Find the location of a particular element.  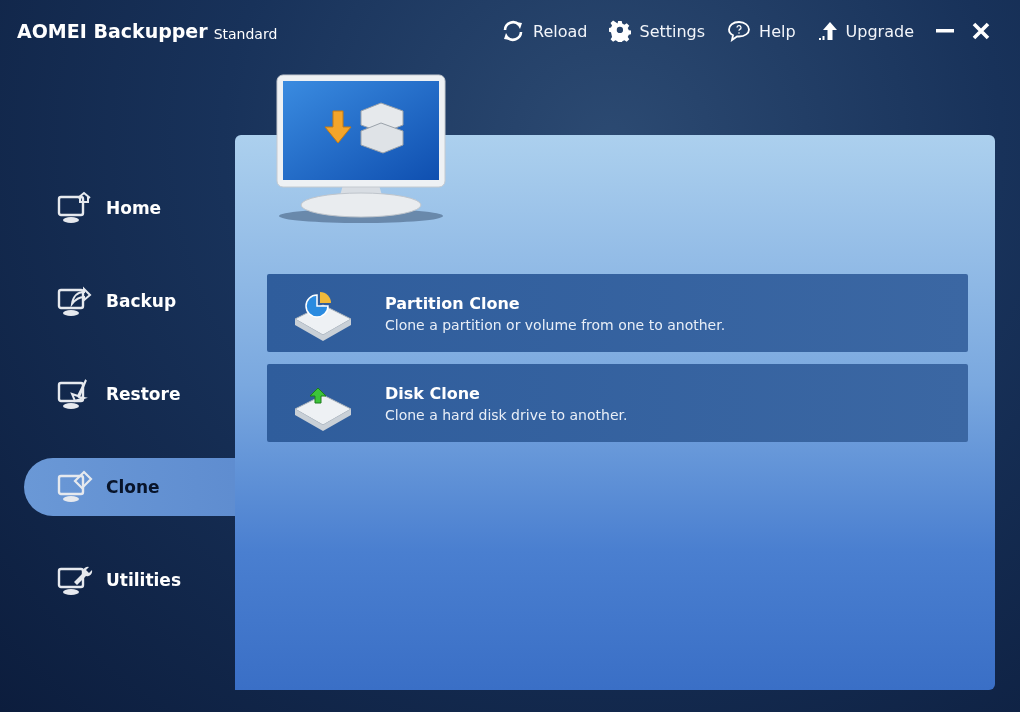

option-description: Clone a partition or volume from one to another. is located at coordinates (555, 324).